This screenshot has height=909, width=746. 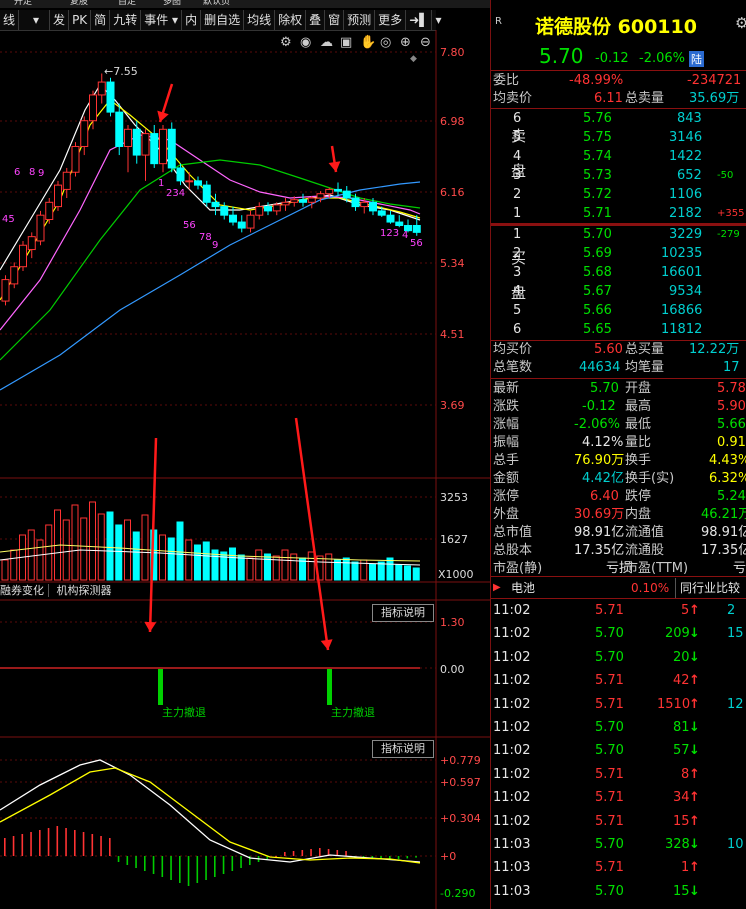 What do you see at coordinates (618, 868) in the screenshot?
I see `tick-row: 11:03 5.71 1 ↑` at bounding box center [618, 868].